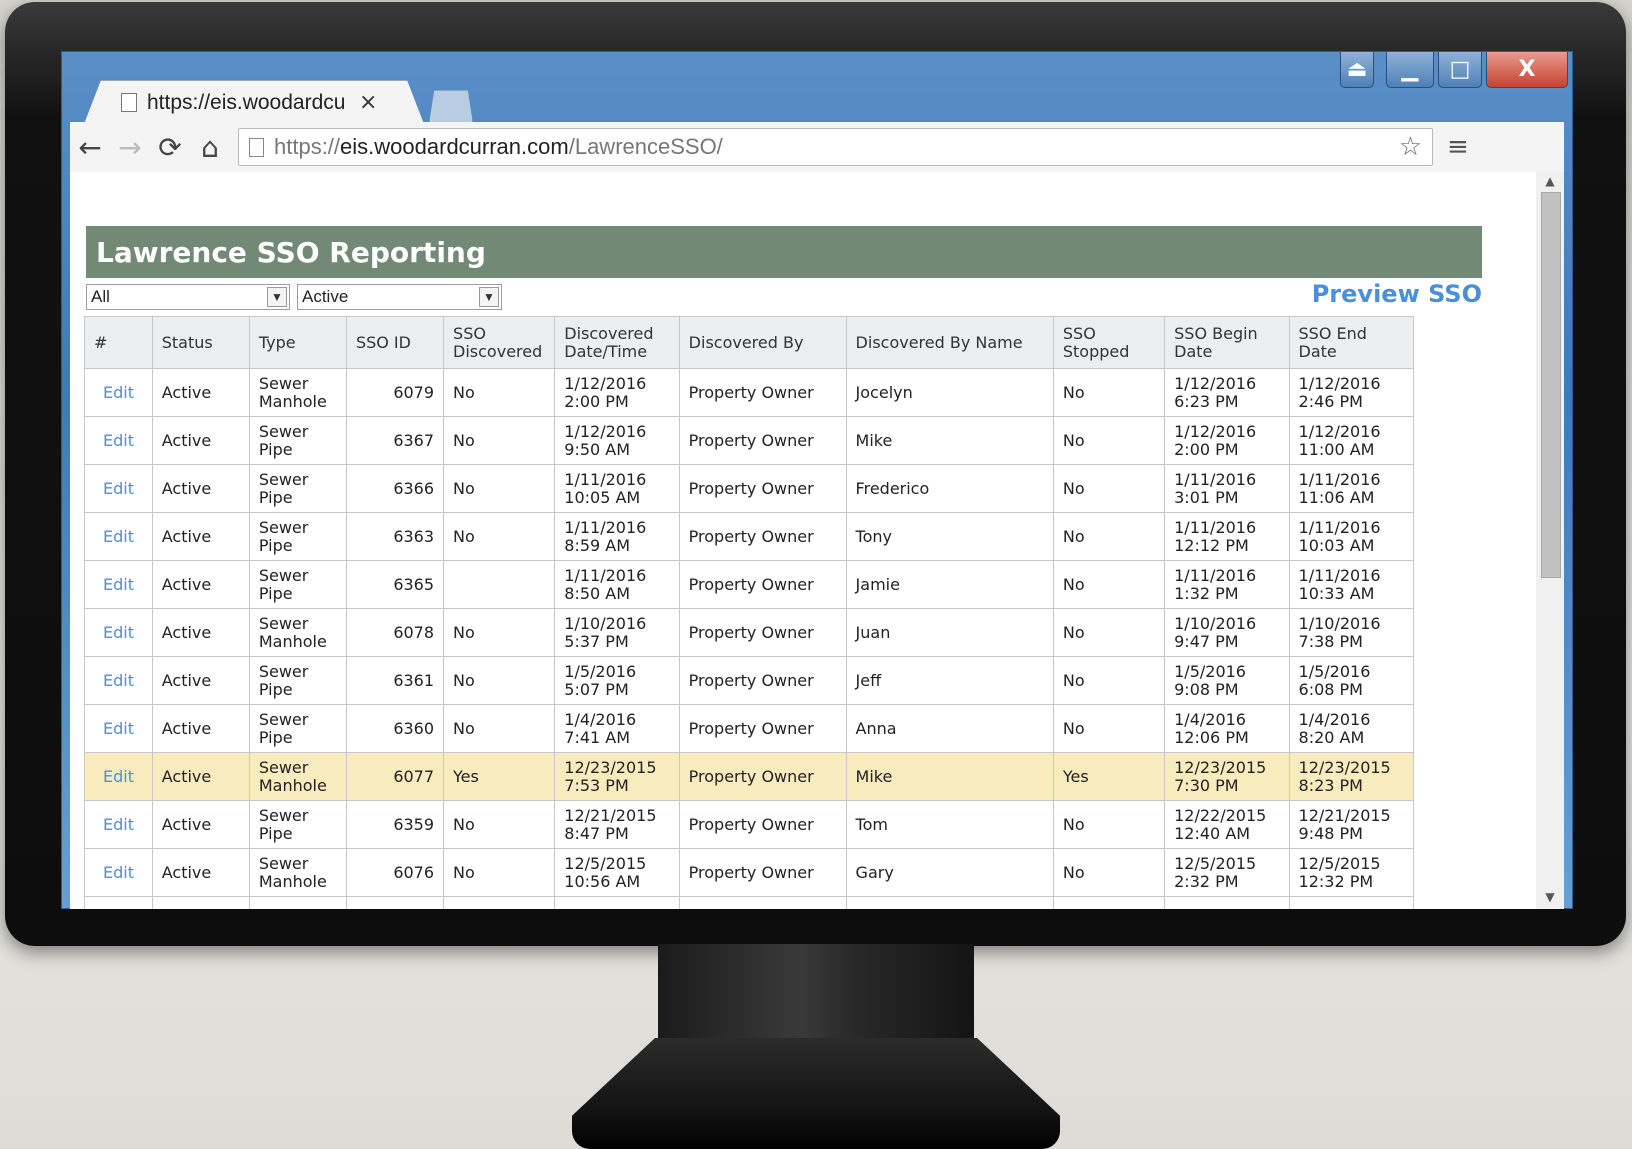  Describe the element at coordinates (188, 297) in the screenshot. I see `type-filter-select: All ▼` at that location.